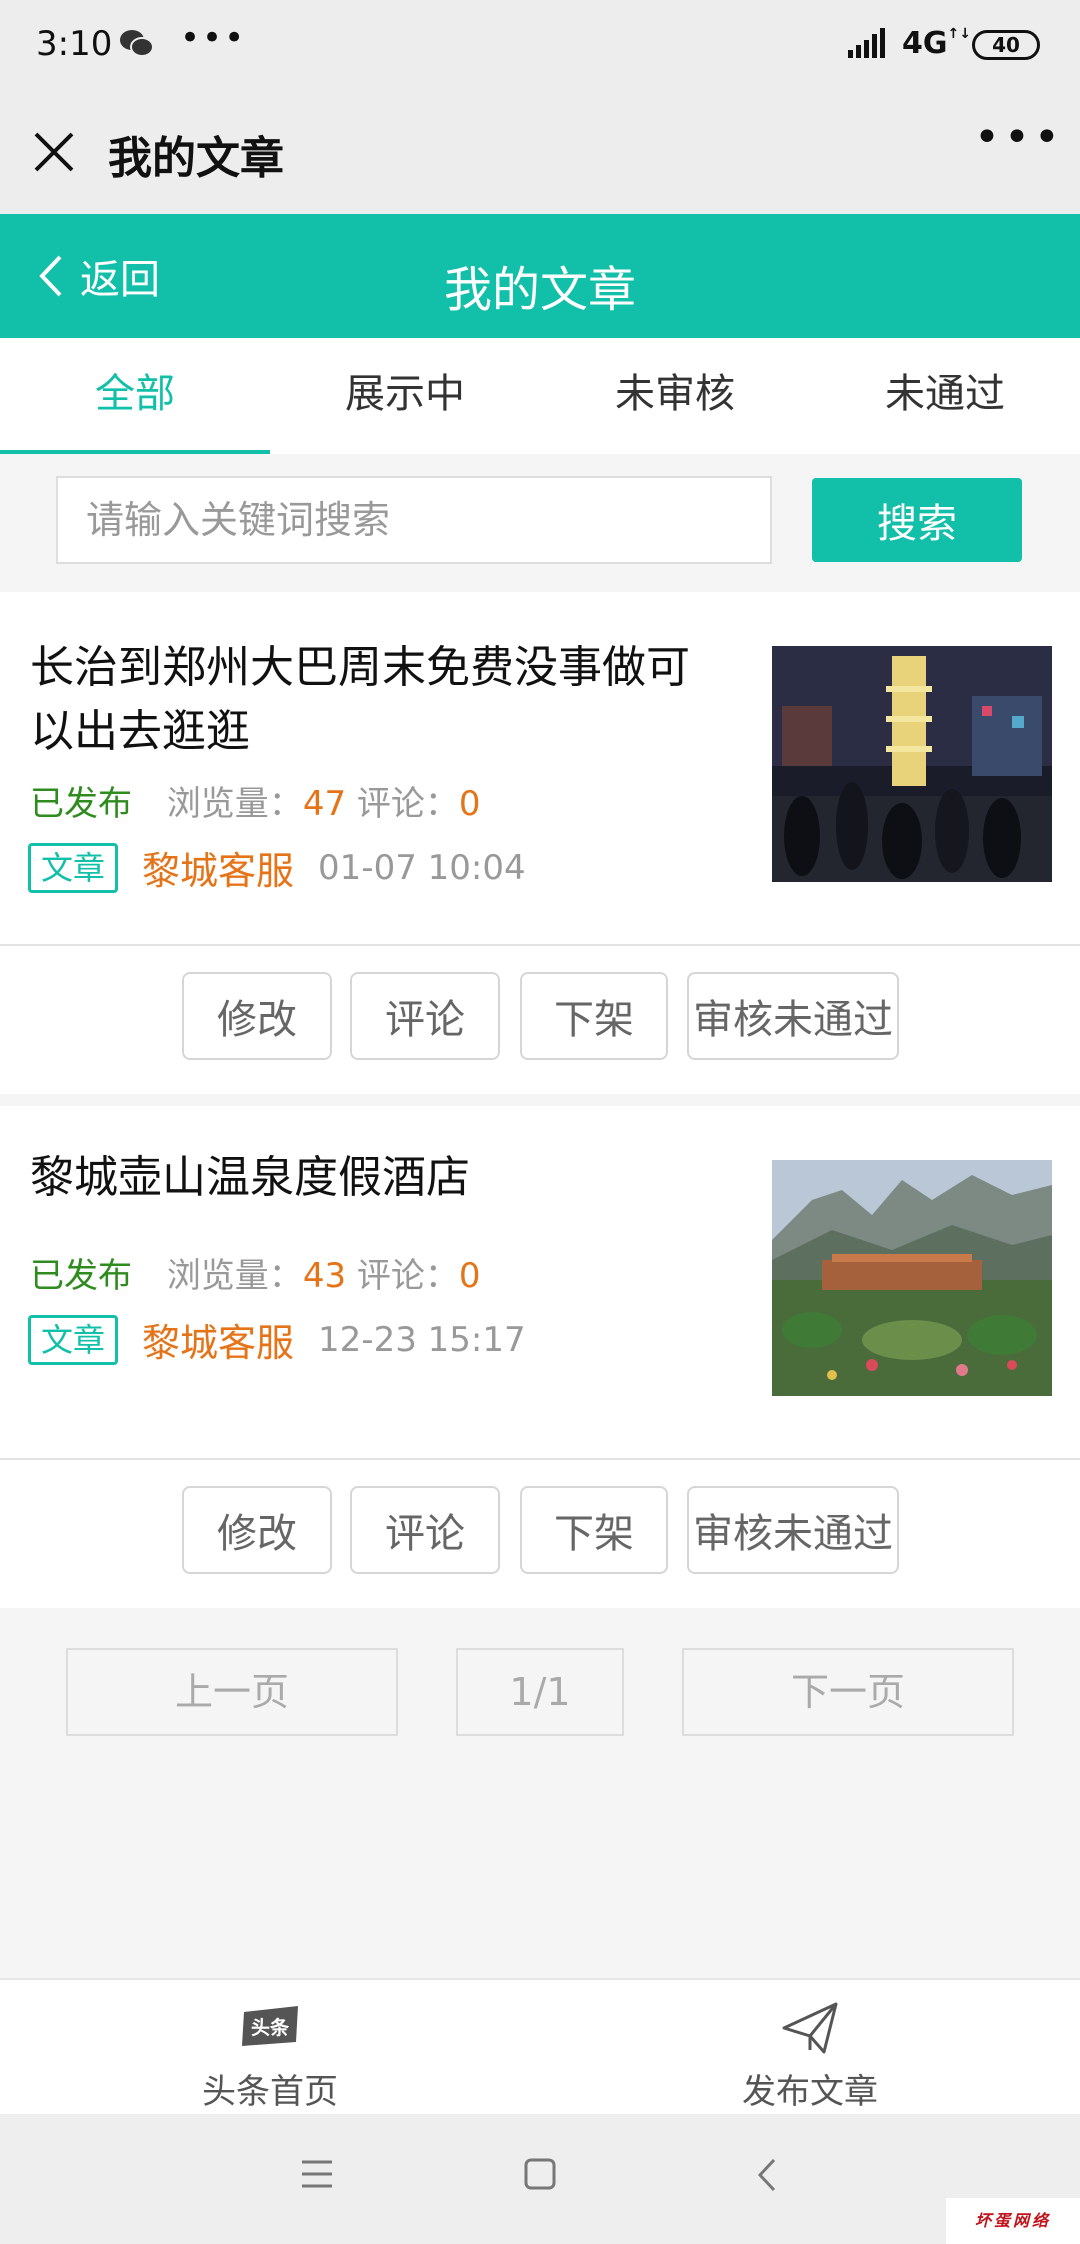  I want to click on nav-bar: 返回 我的文章, so click(540, 276).